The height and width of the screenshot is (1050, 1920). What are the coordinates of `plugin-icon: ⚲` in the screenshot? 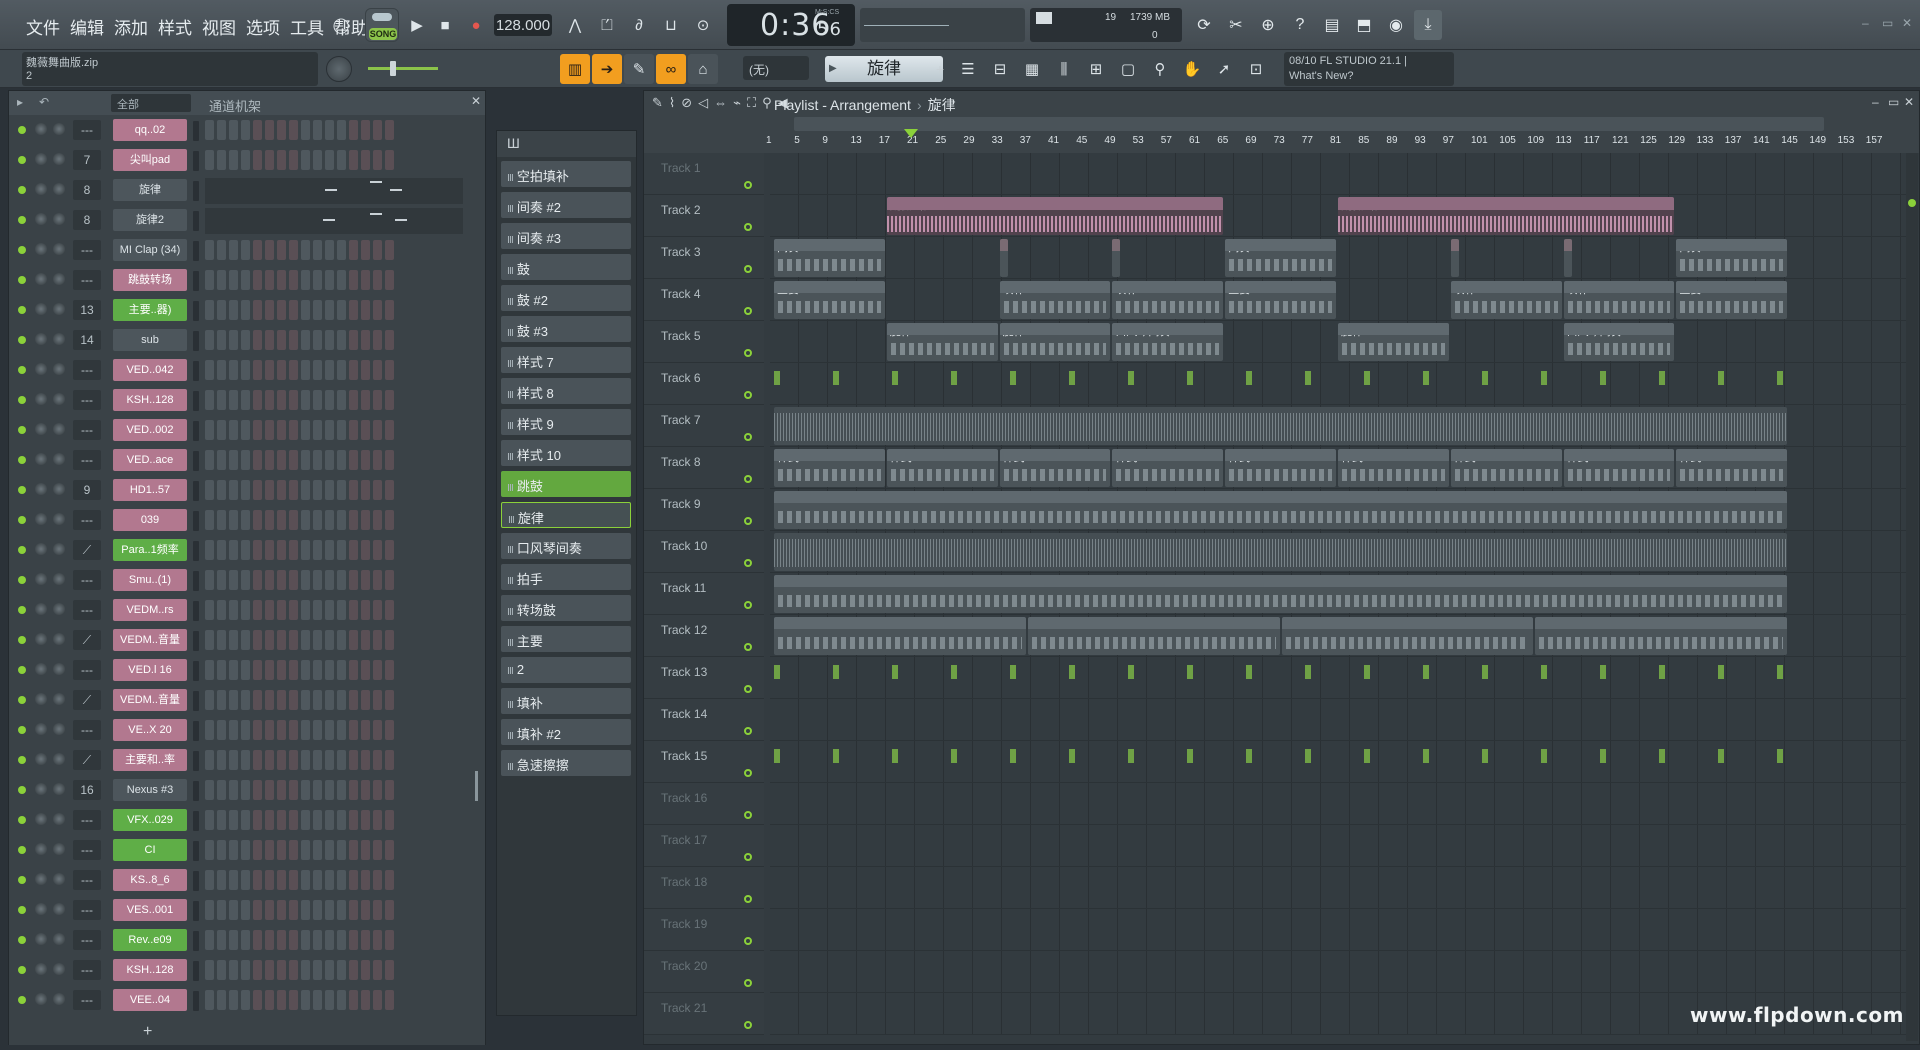 It's located at (1160, 69).